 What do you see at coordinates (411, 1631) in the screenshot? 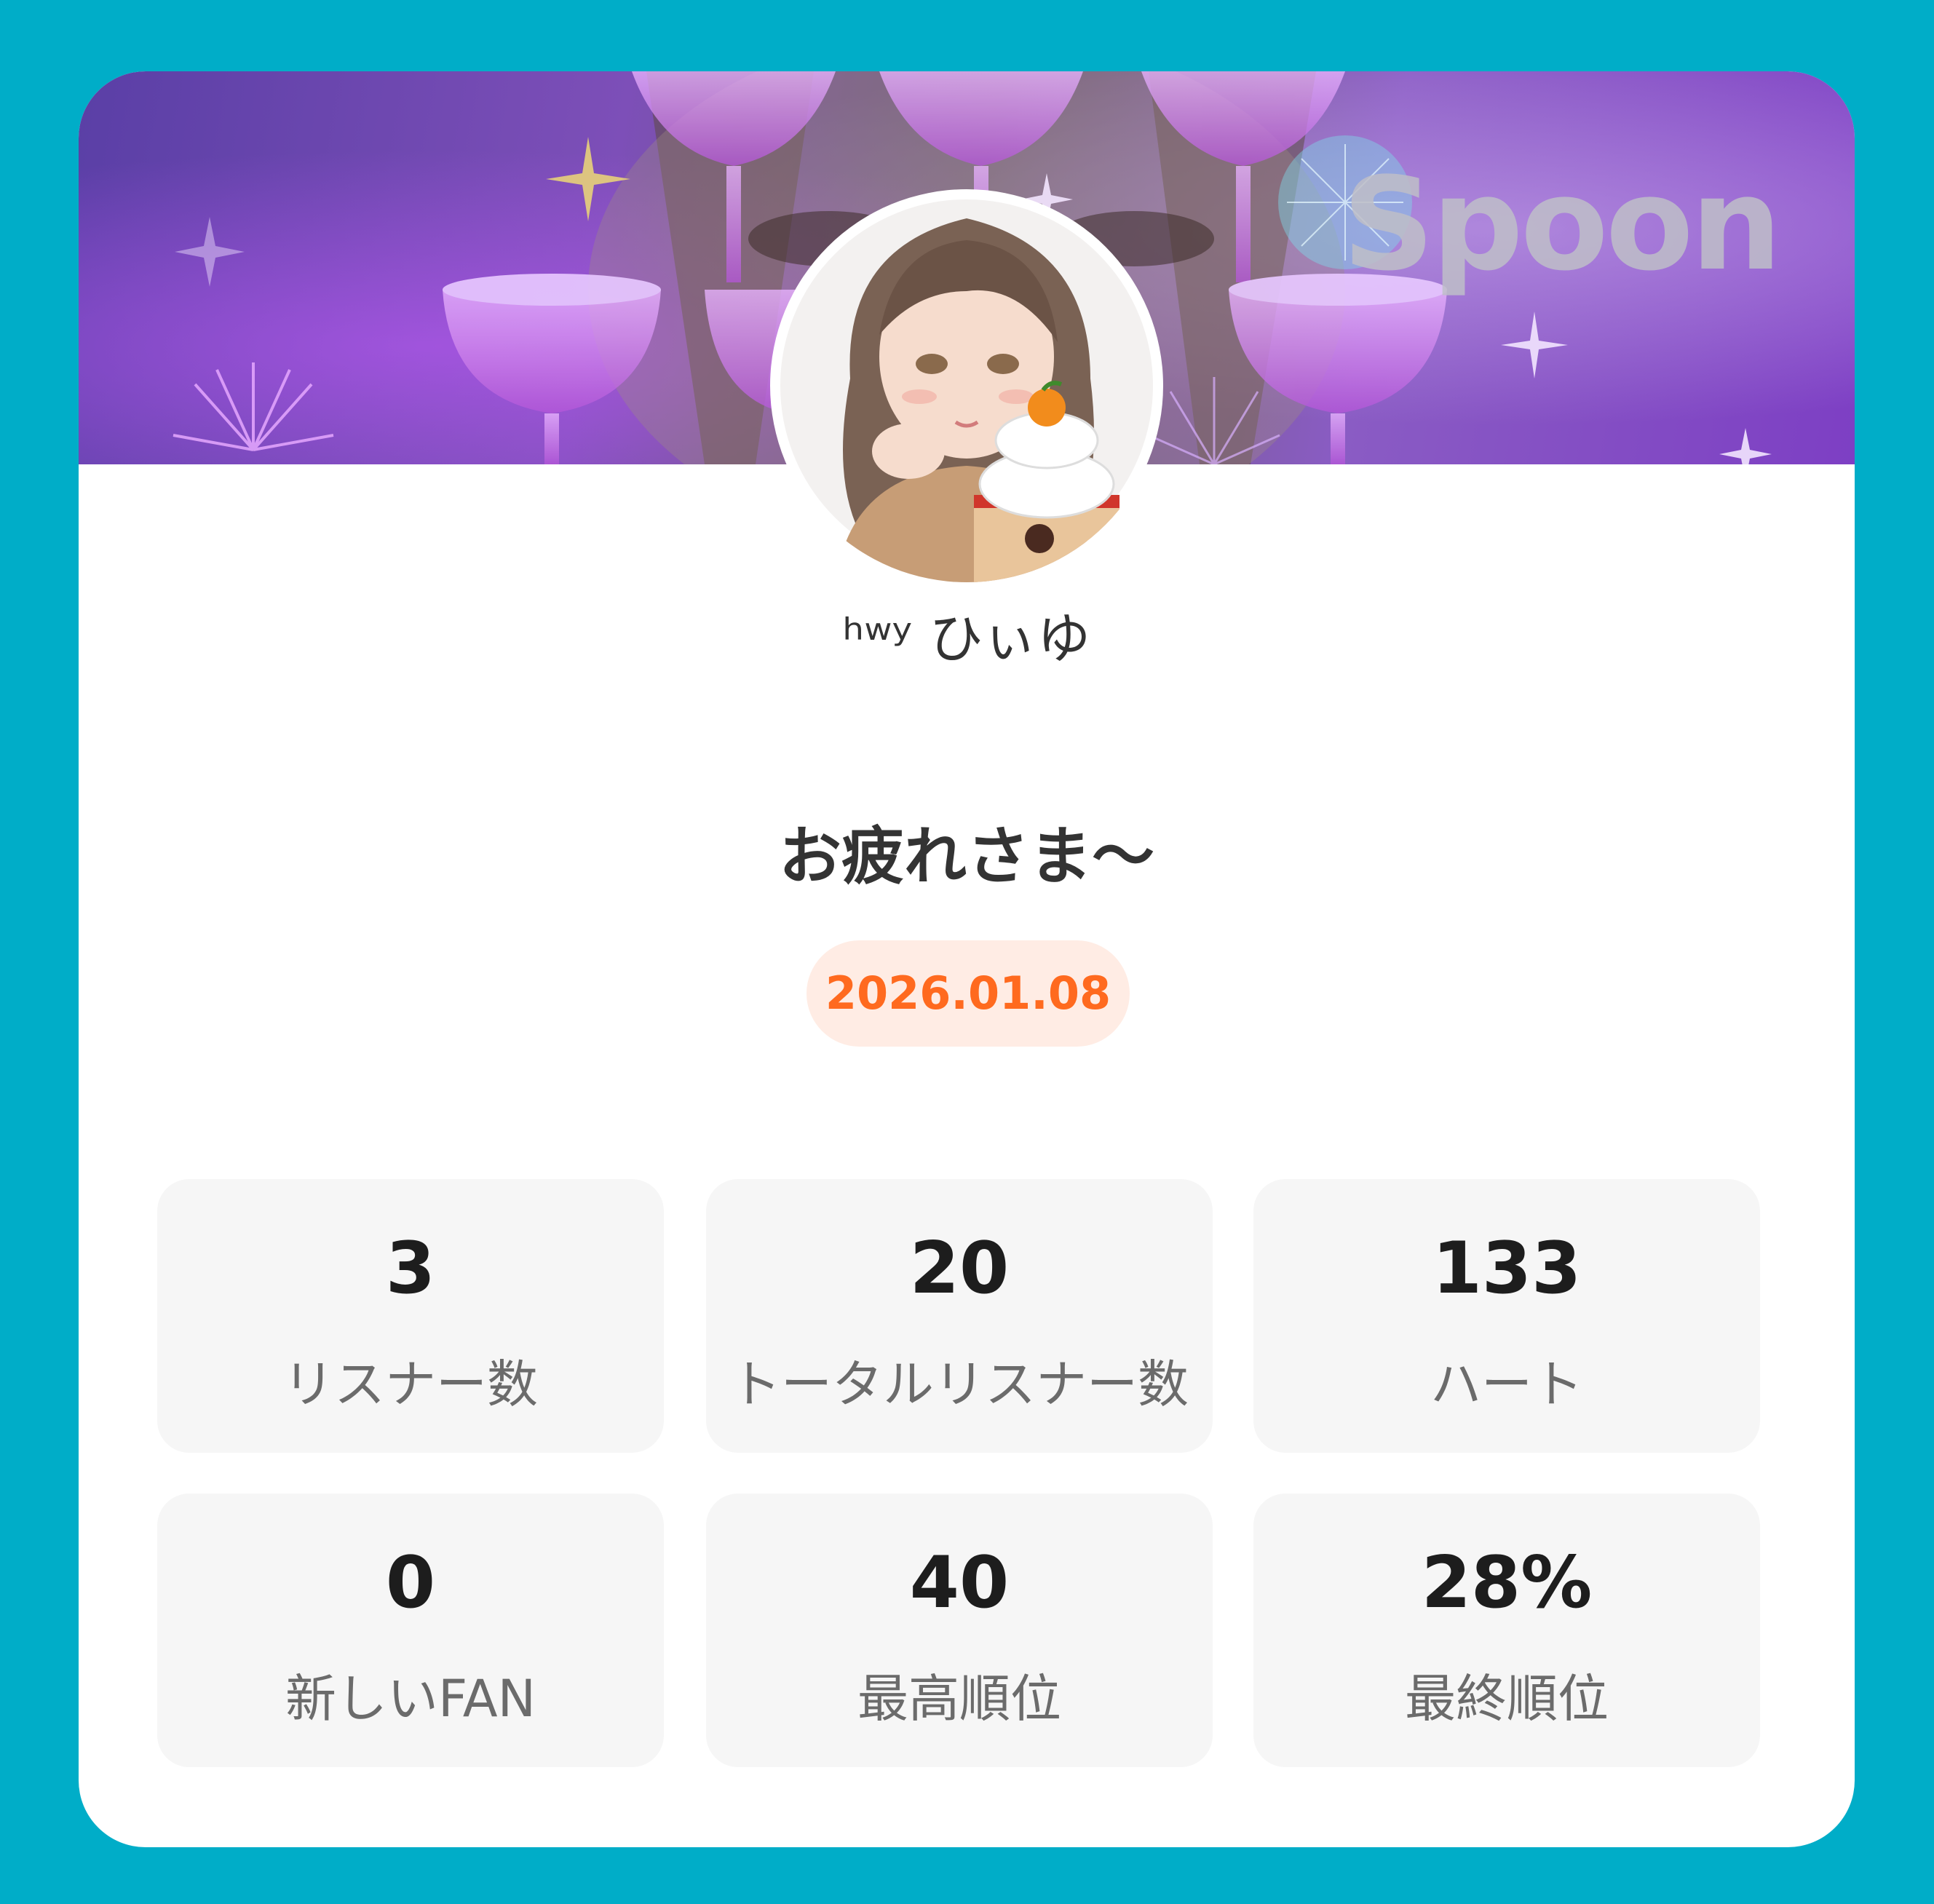
I see `stat-new-fans: 0 新しいFAN` at bounding box center [411, 1631].